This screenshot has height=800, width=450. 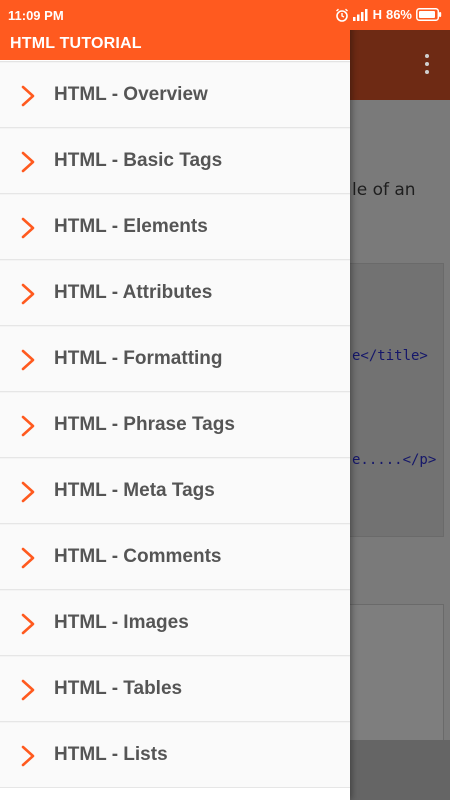 I want to click on signal-icon, so click(x=360, y=14).